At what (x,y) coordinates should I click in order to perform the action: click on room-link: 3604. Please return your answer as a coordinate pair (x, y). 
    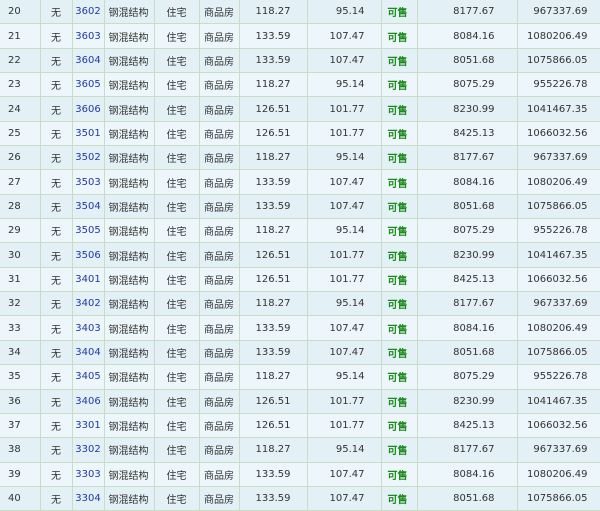
    Looking at the image, I should click on (87, 60).